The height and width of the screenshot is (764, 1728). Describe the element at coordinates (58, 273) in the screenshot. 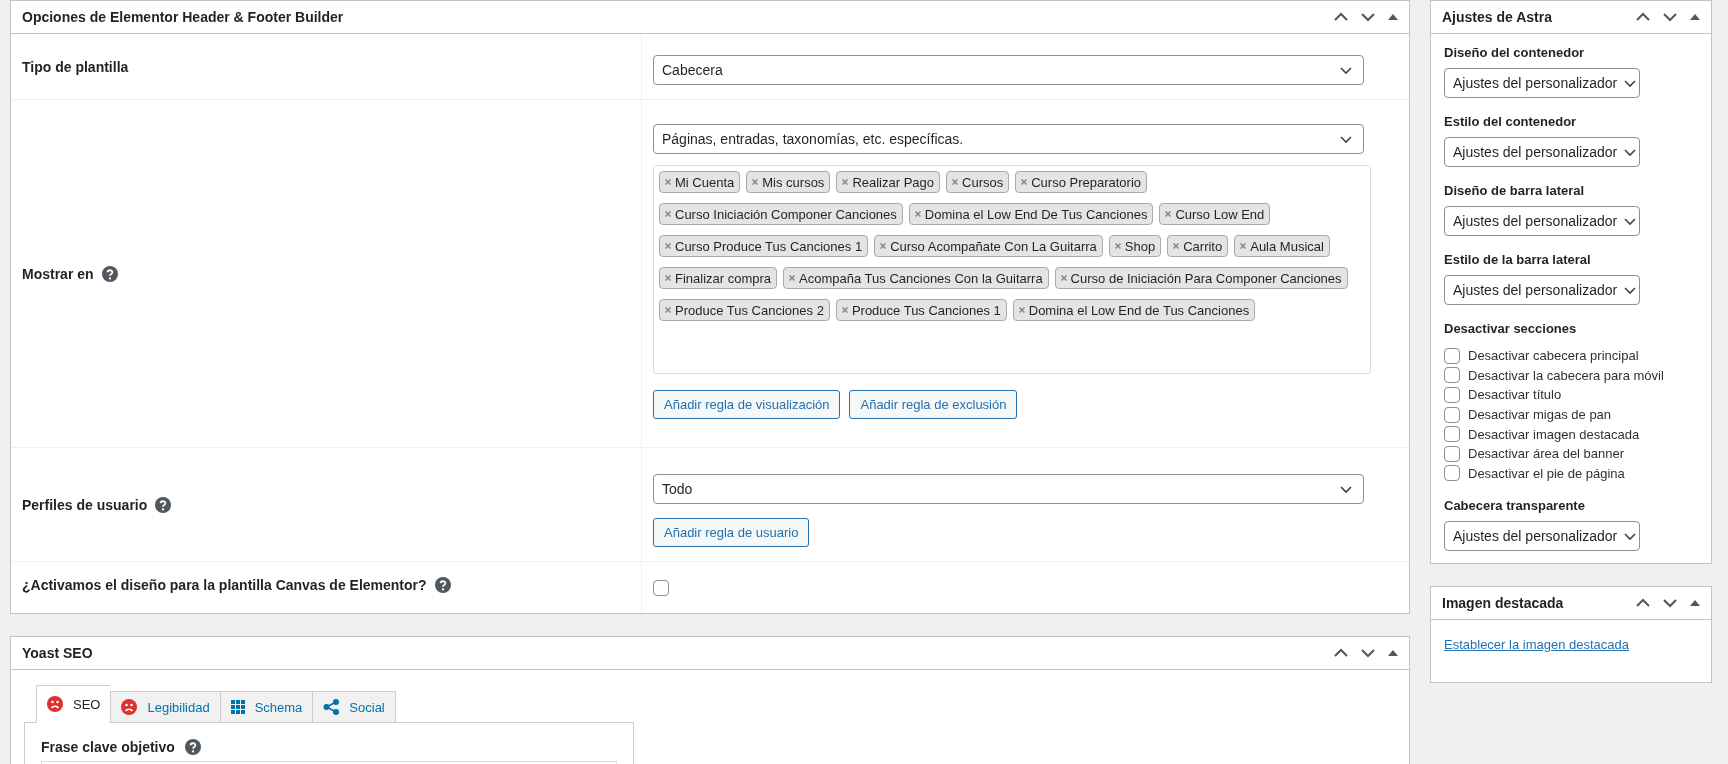

I see `field-label: Mostrar en` at that location.